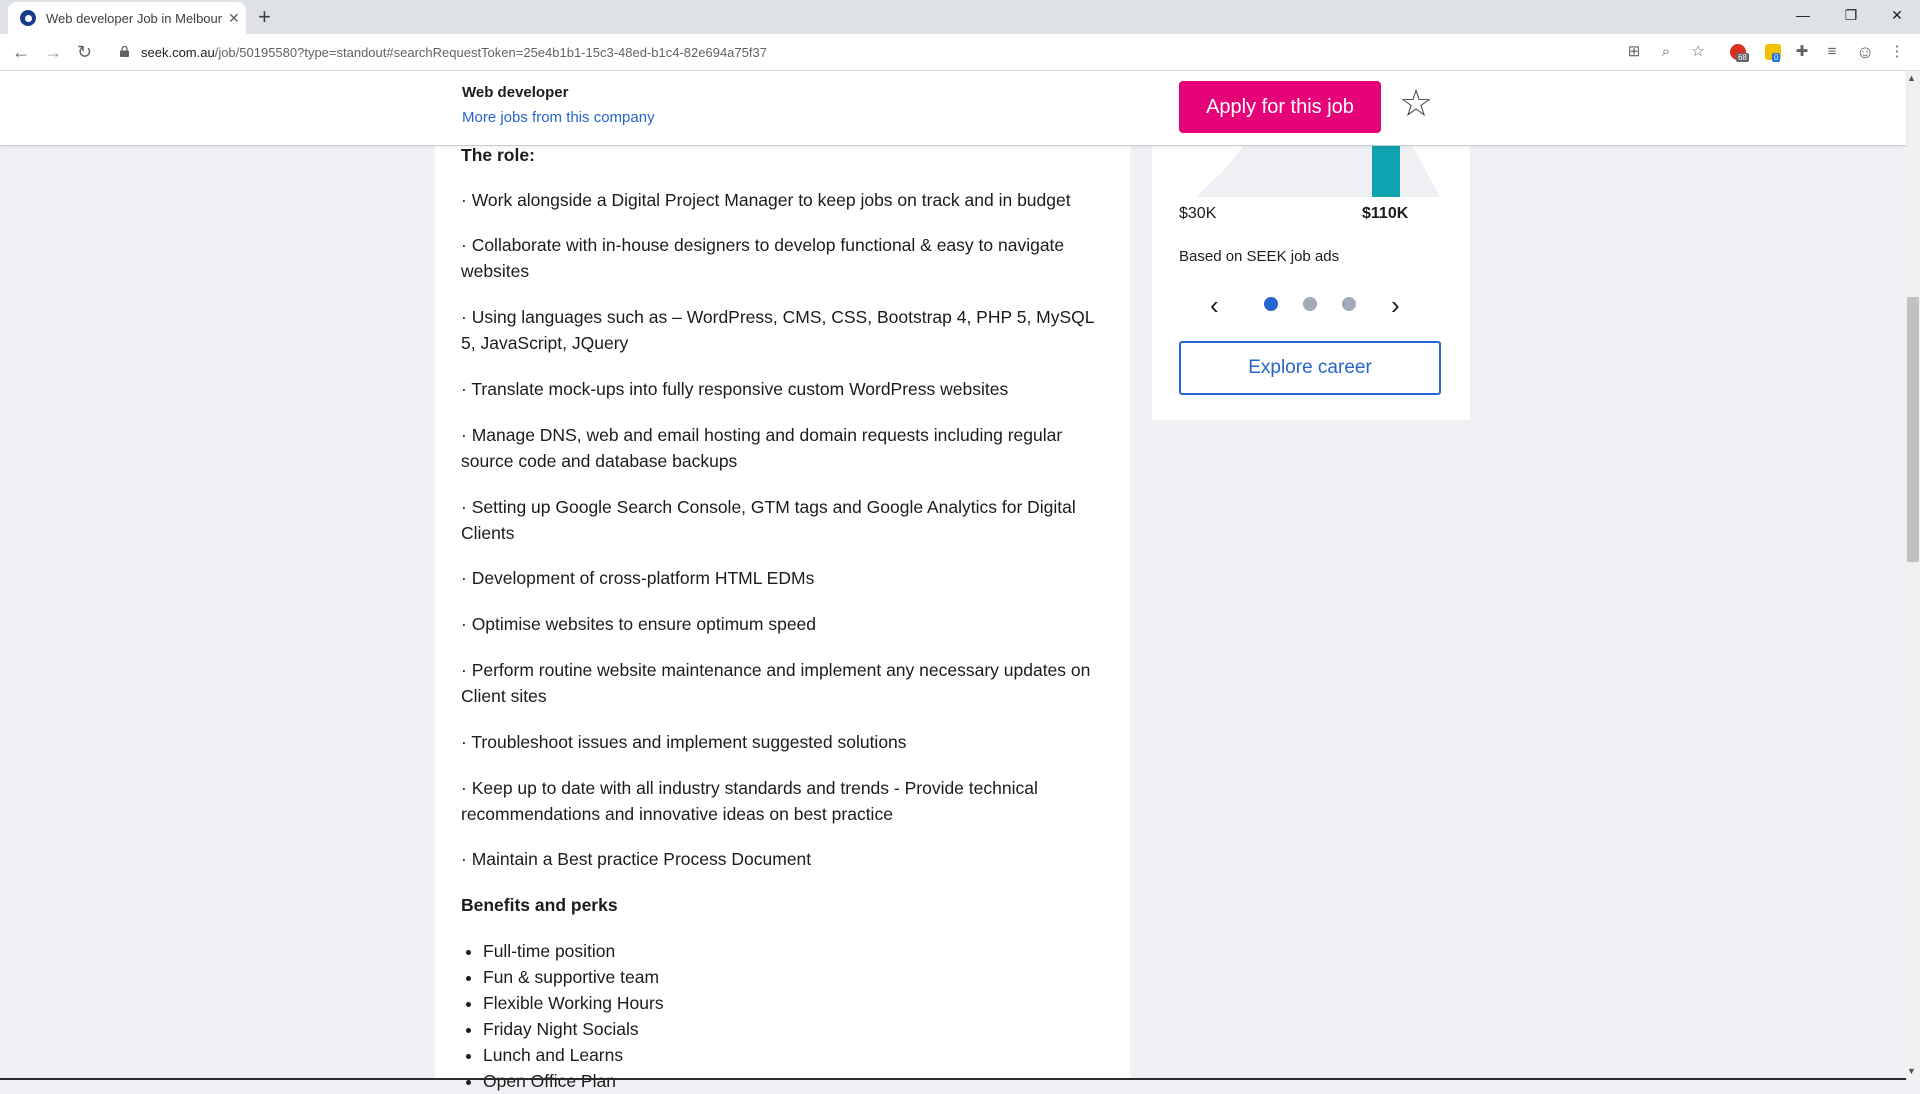 This screenshot has height=1094, width=1920. What do you see at coordinates (573, 951) in the screenshot?
I see `perk-item: Full-time position` at bounding box center [573, 951].